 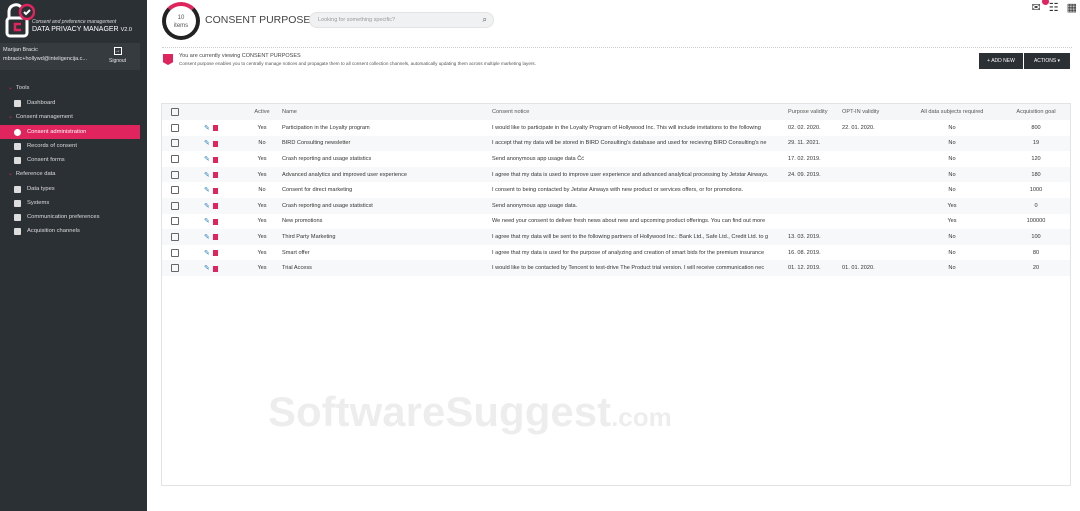 What do you see at coordinates (38, 203) in the screenshot?
I see `sidebar-item-label: Systems` at bounding box center [38, 203].